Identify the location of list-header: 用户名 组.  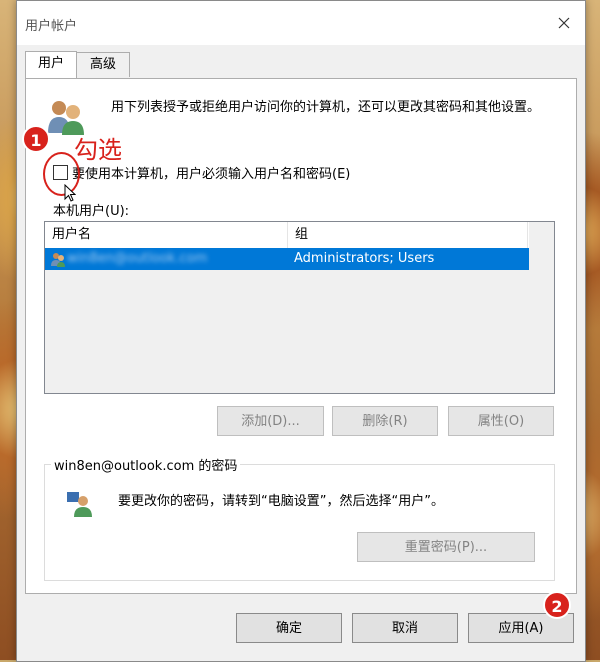
(287, 235).